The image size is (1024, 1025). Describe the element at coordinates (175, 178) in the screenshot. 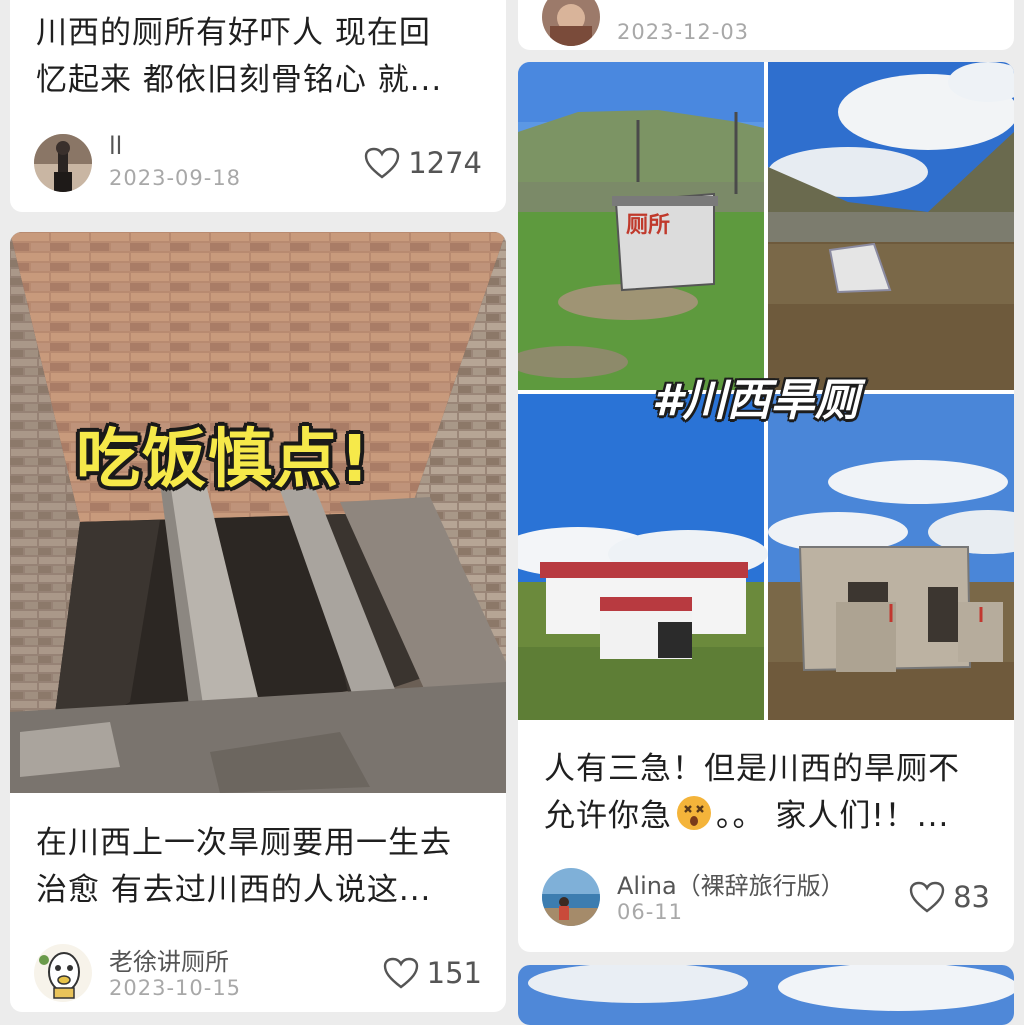

I see `post-date: 2023-09-18` at that location.